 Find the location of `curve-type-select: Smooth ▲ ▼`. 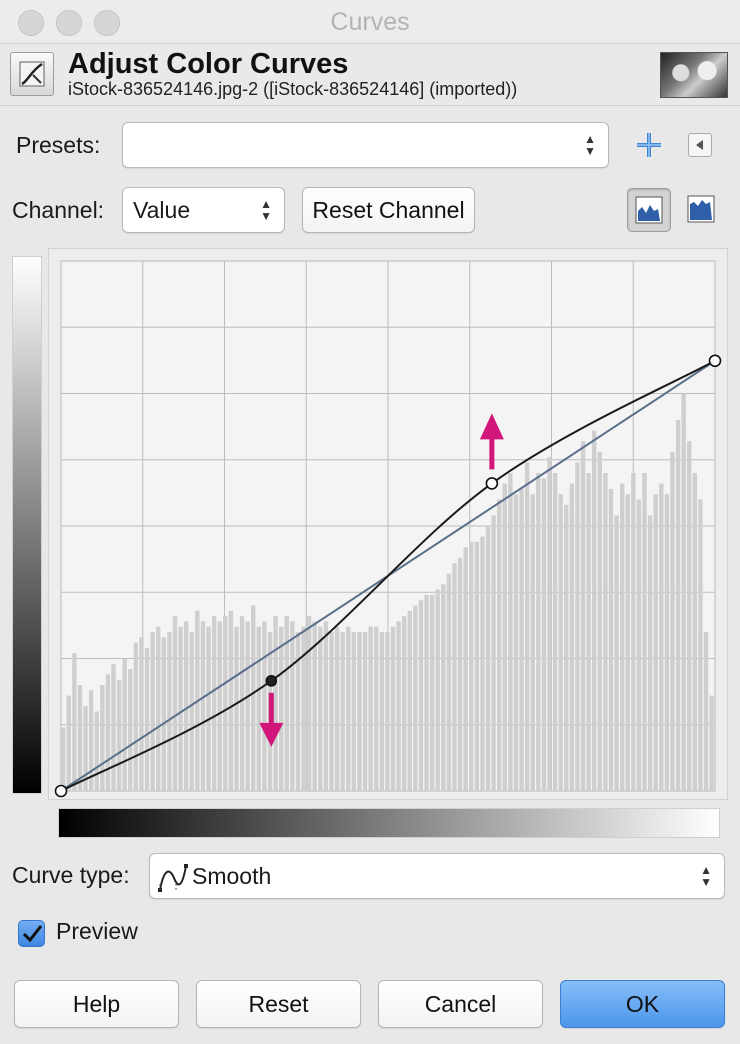

curve-type-select: Smooth ▲ ▼ is located at coordinates (437, 876).